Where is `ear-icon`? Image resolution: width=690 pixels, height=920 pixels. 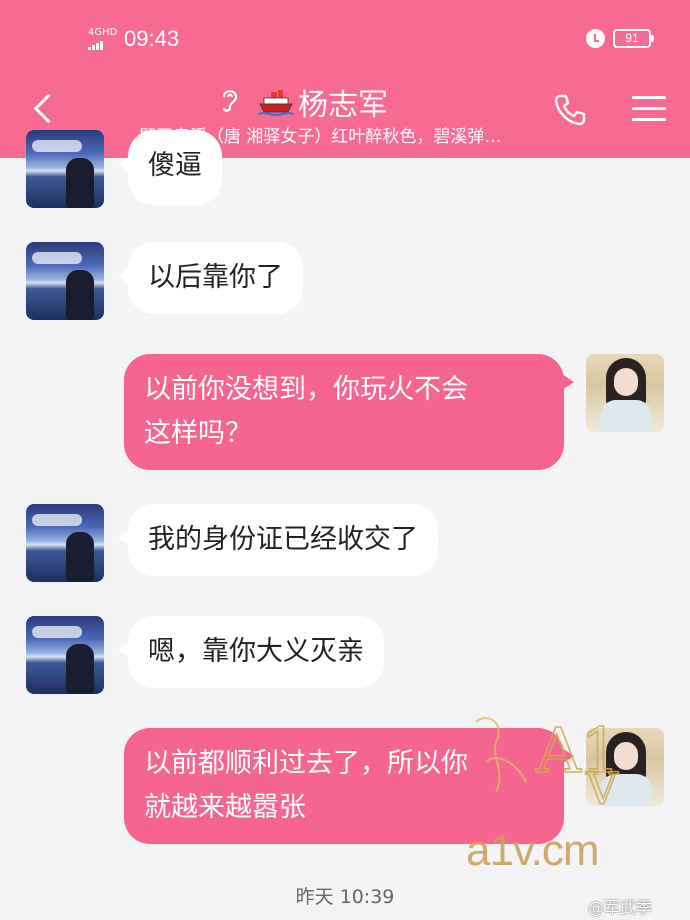 ear-icon is located at coordinates (230, 101).